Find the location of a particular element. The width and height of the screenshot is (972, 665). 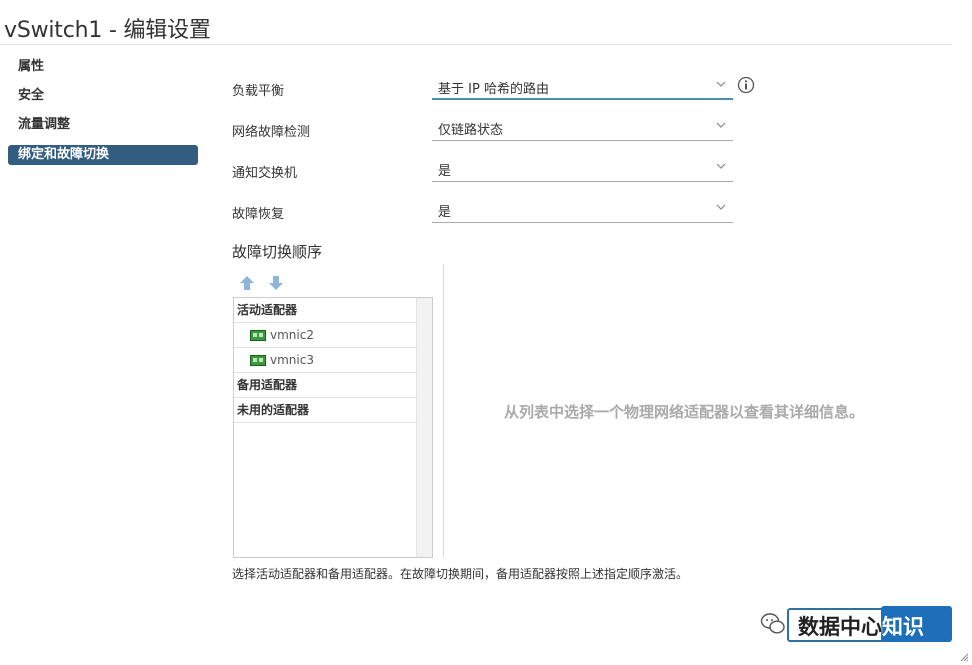

watermark-text: 数据中心知识 is located at coordinates (861, 626).